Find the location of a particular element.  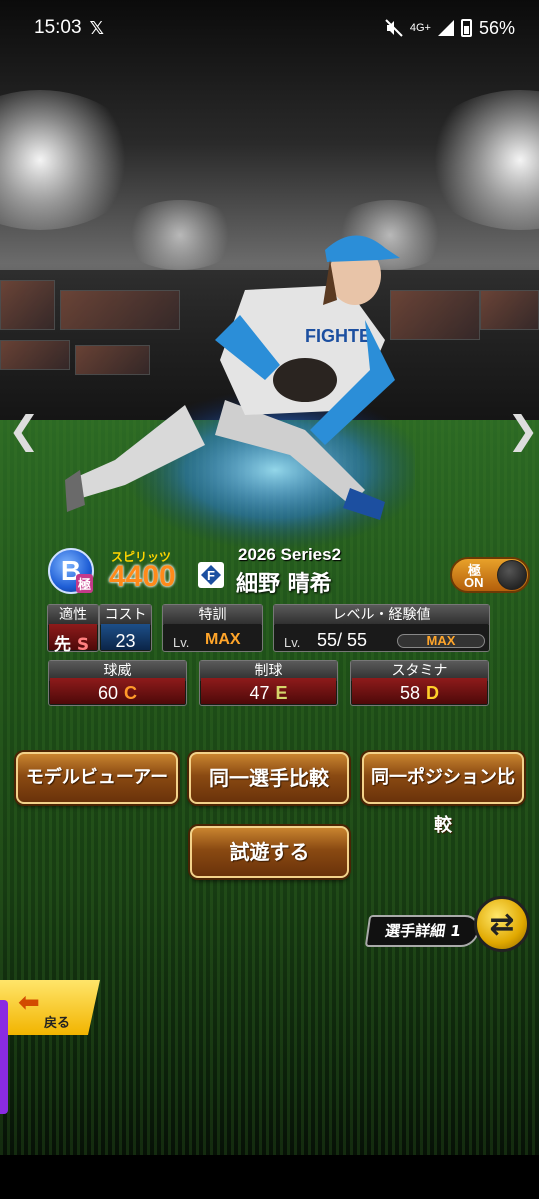

signal-icon is located at coordinates (445, 28).